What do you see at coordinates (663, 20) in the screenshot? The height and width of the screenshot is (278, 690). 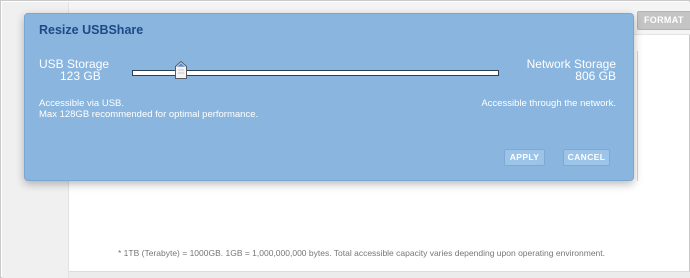 I see `format-button: FORMAT` at bounding box center [663, 20].